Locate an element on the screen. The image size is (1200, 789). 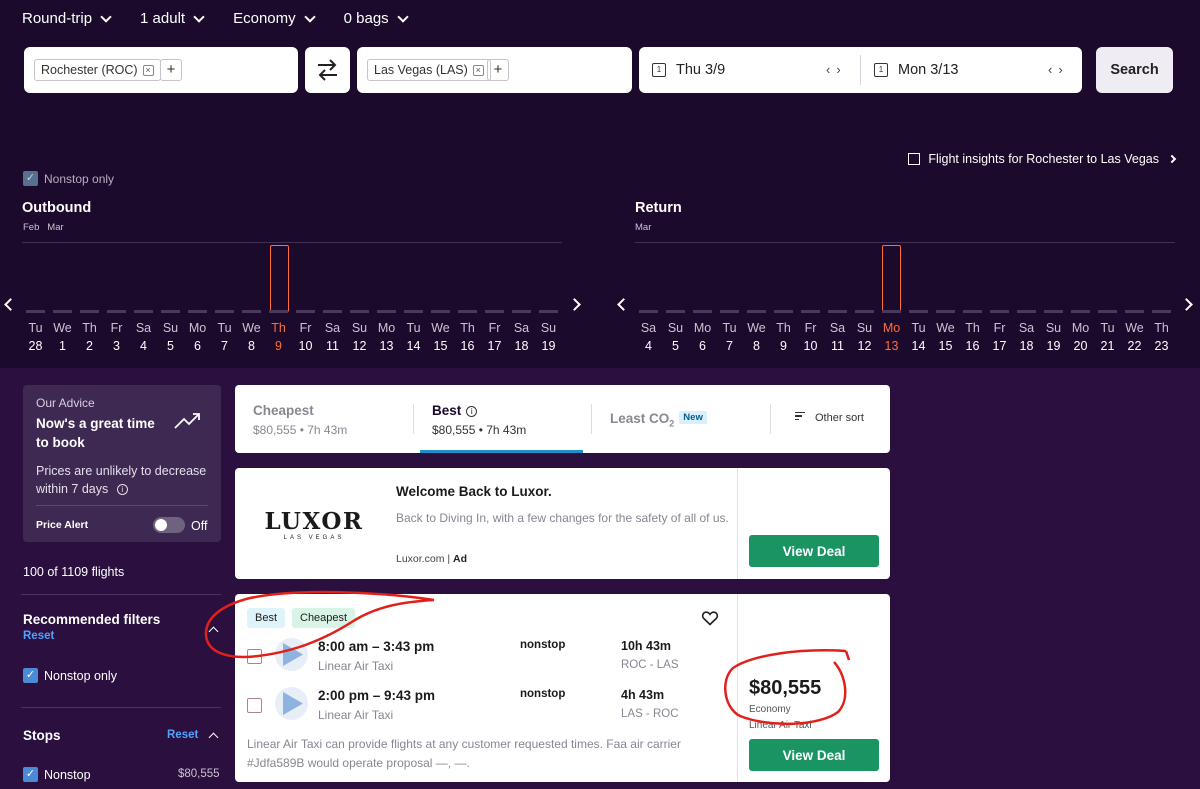
day-of-week: Fr is located at coordinates (305, 328).